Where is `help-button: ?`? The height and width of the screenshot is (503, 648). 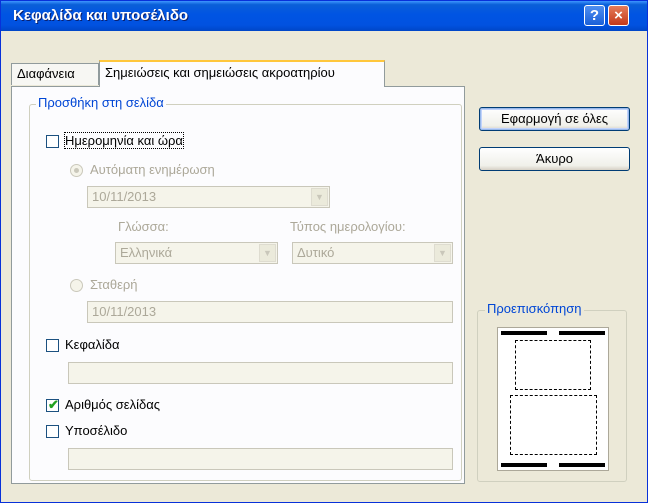
help-button: ? is located at coordinates (594, 15).